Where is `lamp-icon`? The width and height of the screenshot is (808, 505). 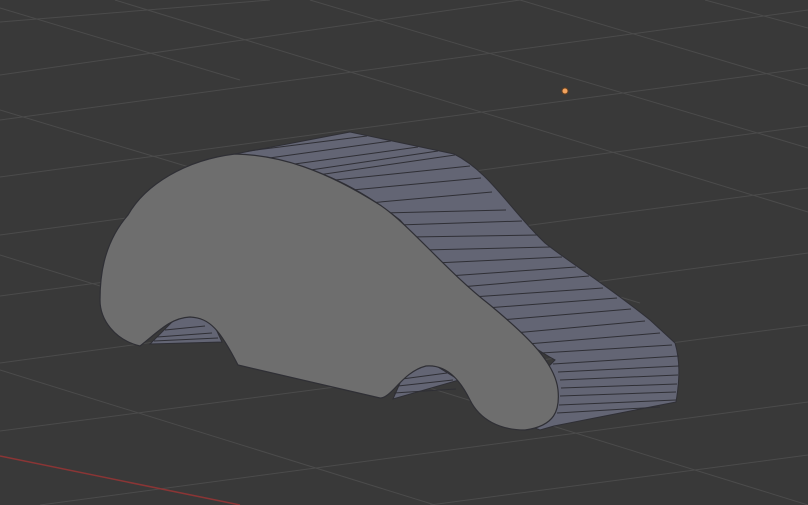 lamp-icon is located at coordinates (565, 91).